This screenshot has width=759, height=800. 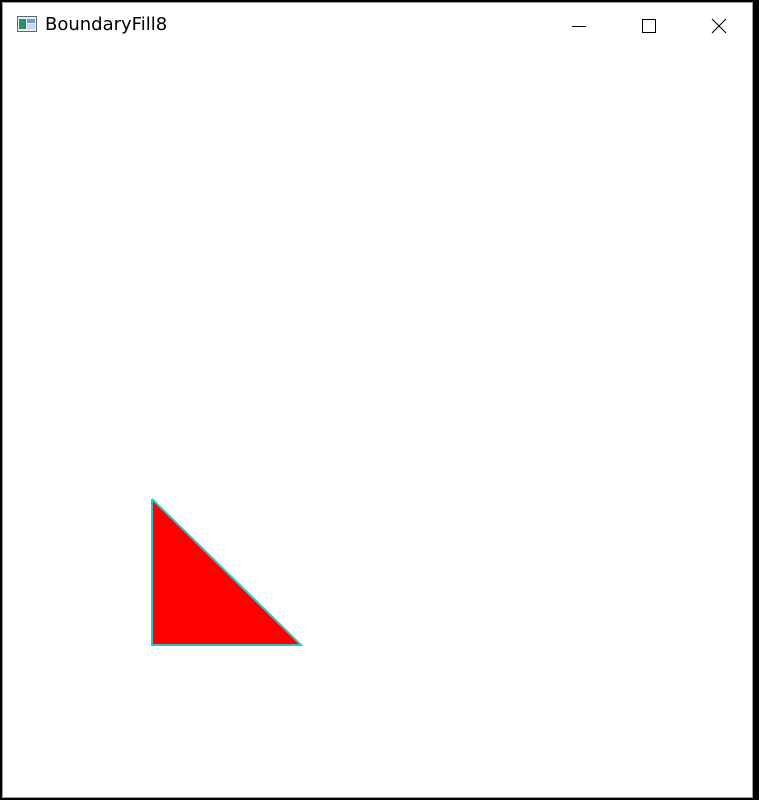 I want to click on close-button, so click(x=719, y=25).